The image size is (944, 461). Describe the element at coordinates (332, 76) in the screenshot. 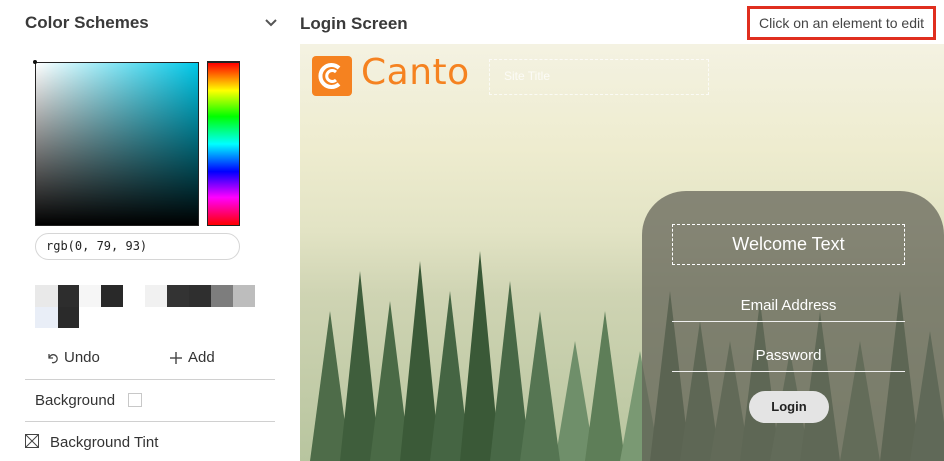

I see `canto-logo-icon` at that location.